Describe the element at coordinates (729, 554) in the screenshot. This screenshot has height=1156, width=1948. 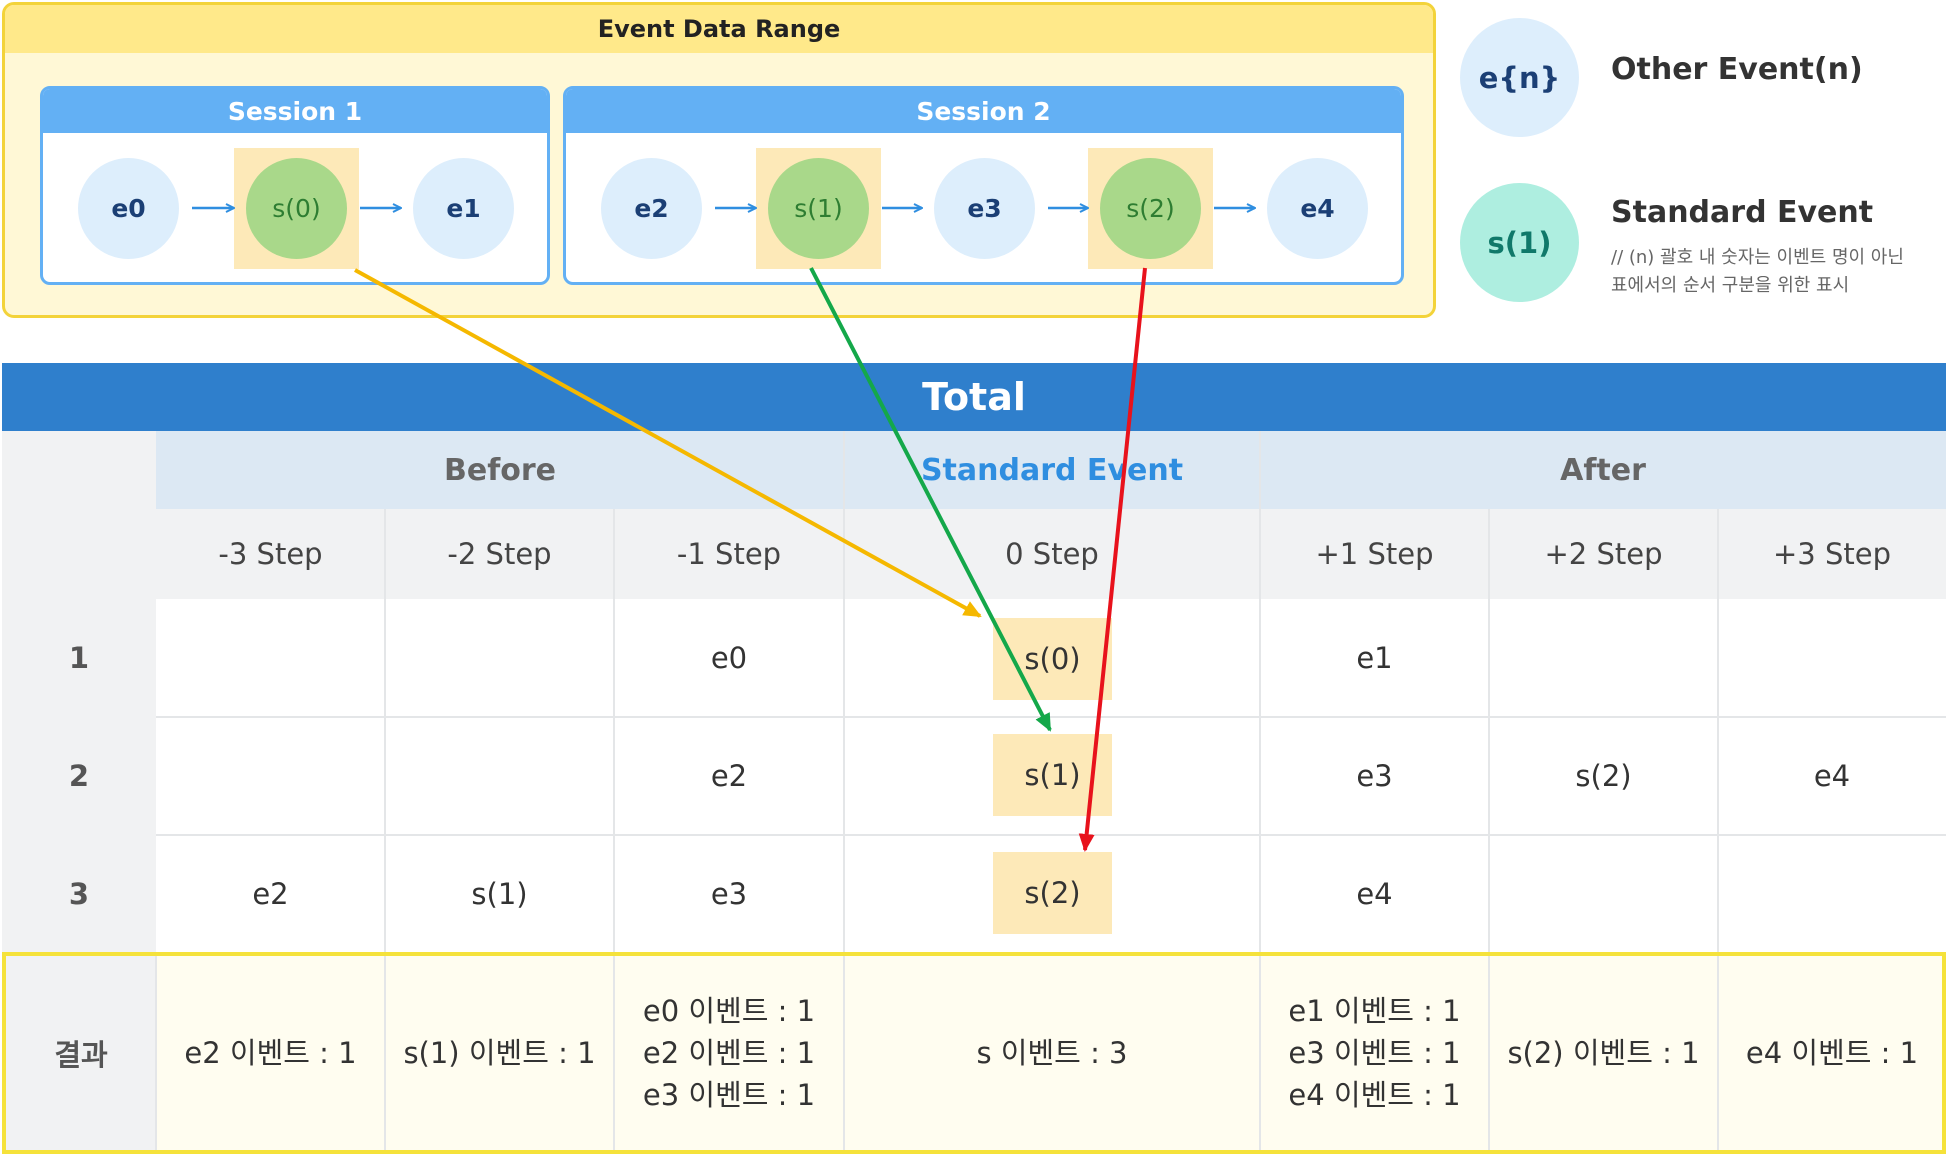
I see `step-header: -1 Step` at that location.